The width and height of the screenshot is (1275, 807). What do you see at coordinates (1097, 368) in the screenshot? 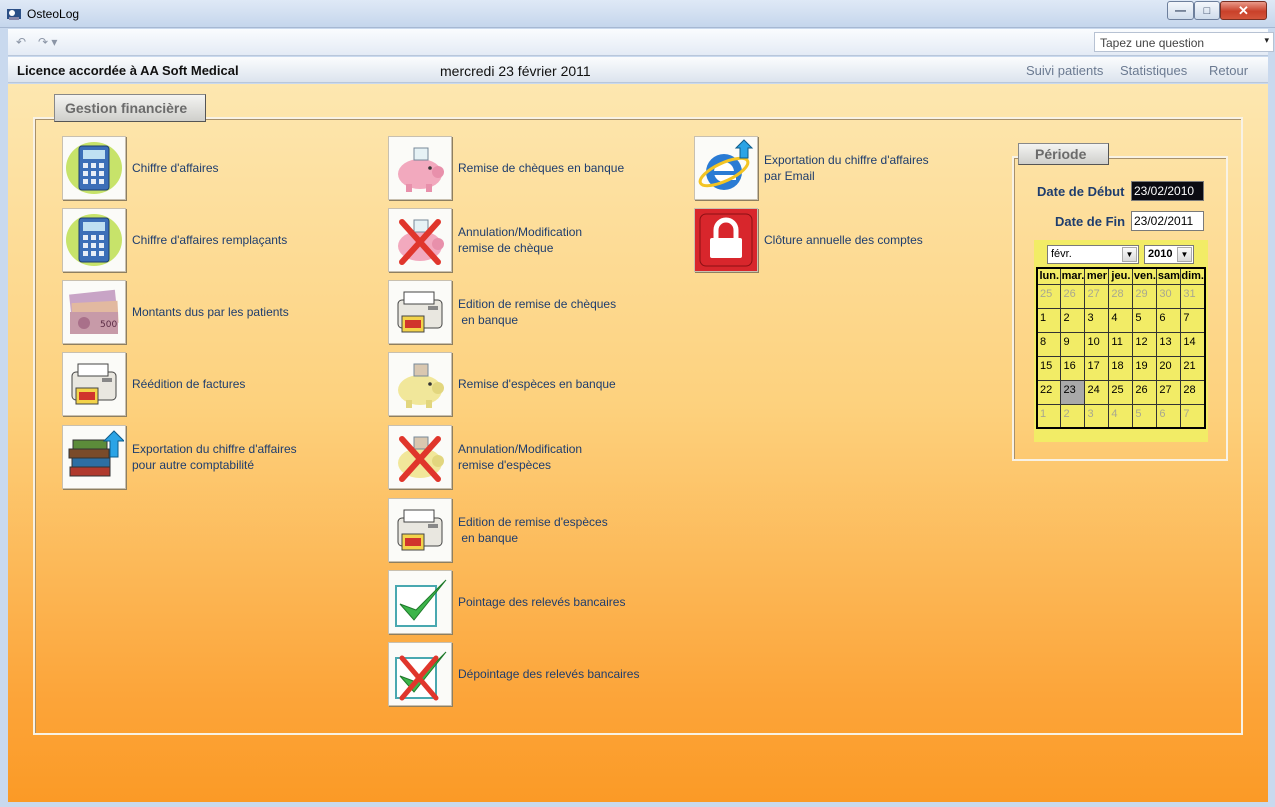
I see `calendar-day: 17` at bounding box center [1097, 368].